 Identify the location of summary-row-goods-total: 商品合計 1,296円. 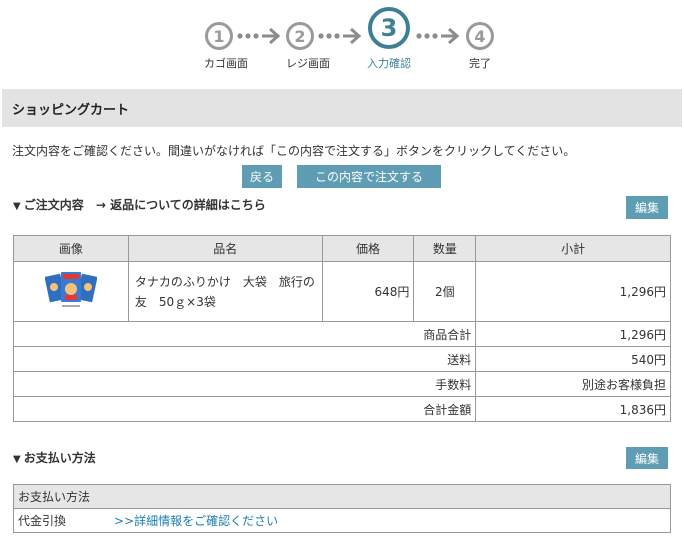
(341, 334).